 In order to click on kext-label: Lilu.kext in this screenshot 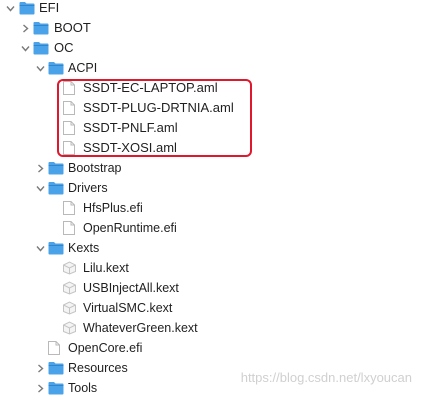, I will do `click(106, 268)`.